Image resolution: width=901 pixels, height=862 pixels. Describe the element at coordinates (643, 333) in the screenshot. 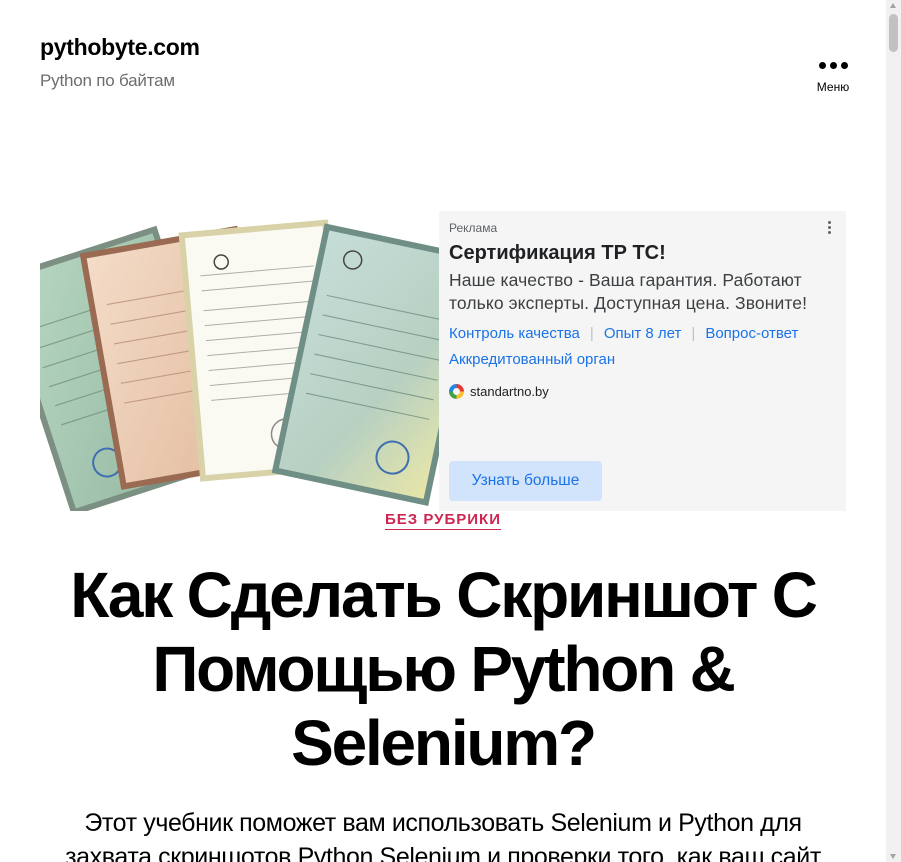

I see `ad-link-experience: Опыт 8 лет` at that location.